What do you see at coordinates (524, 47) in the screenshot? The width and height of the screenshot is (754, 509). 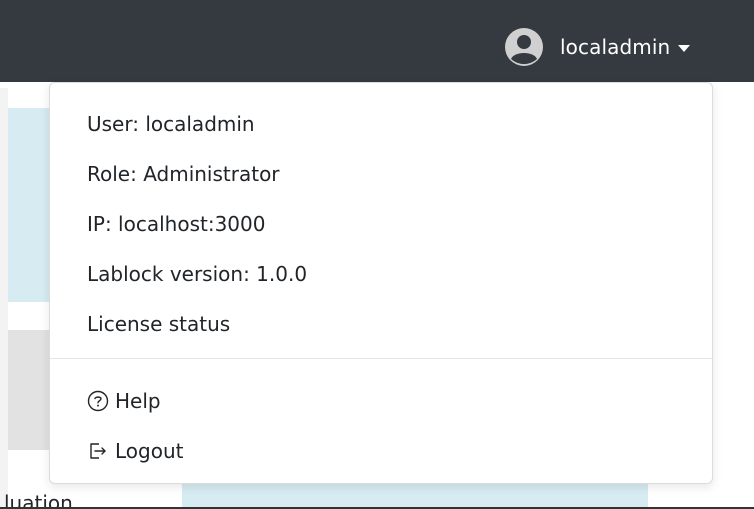 I see `user-circle-icon` at bounding box center [524, 47].